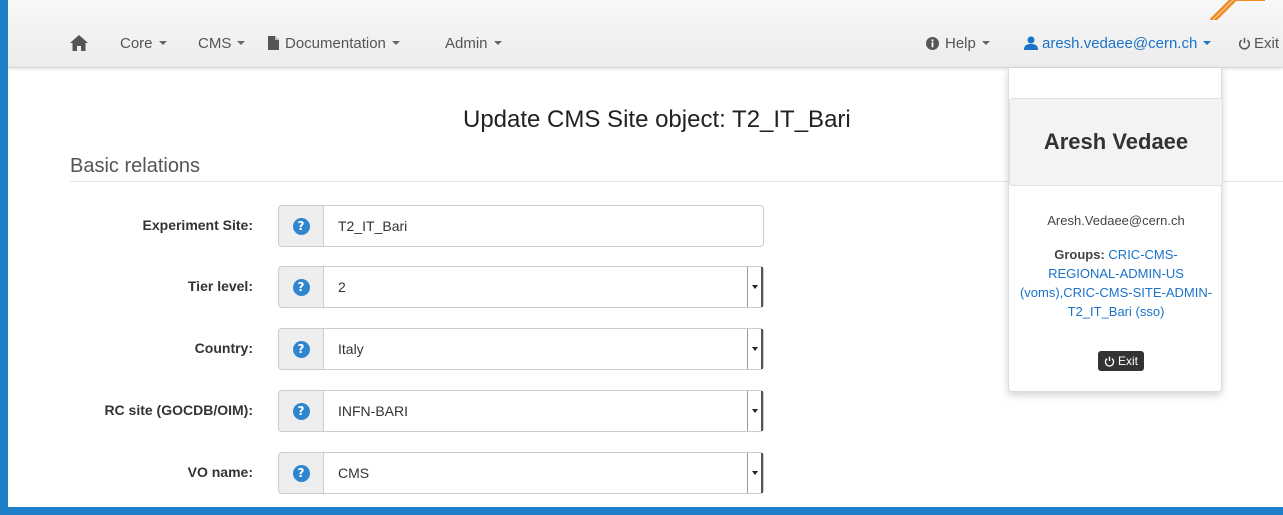 This screenshot has height=515, width=1283. I want to click on home-icon, so click(79, 43).